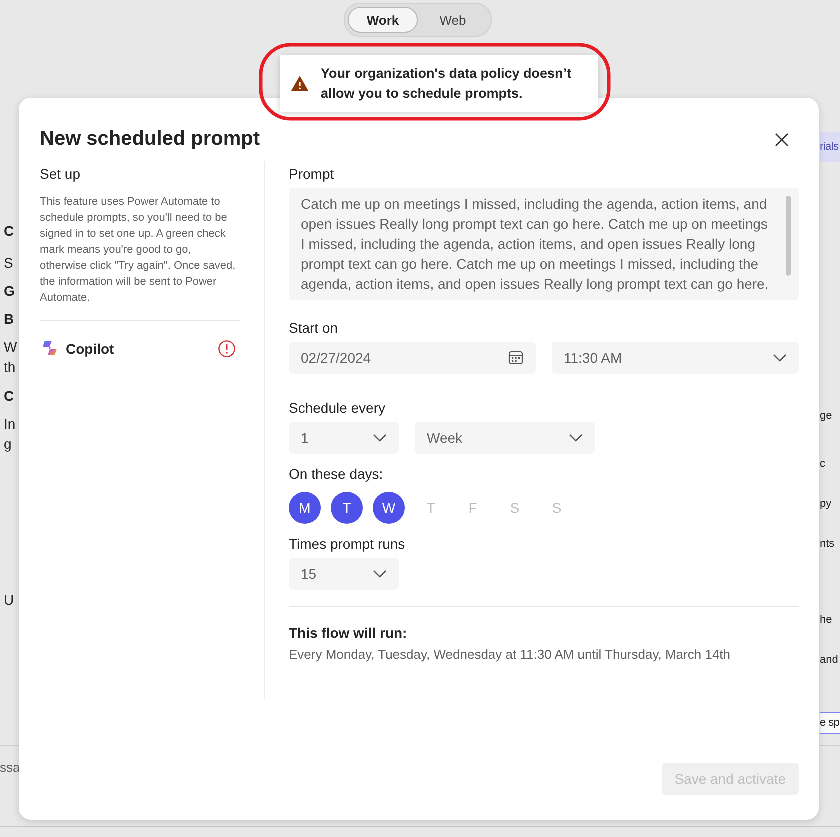  Describe the element at coordinates (826, 504) in the screenshot. I see `text-fragment: py` at that location.